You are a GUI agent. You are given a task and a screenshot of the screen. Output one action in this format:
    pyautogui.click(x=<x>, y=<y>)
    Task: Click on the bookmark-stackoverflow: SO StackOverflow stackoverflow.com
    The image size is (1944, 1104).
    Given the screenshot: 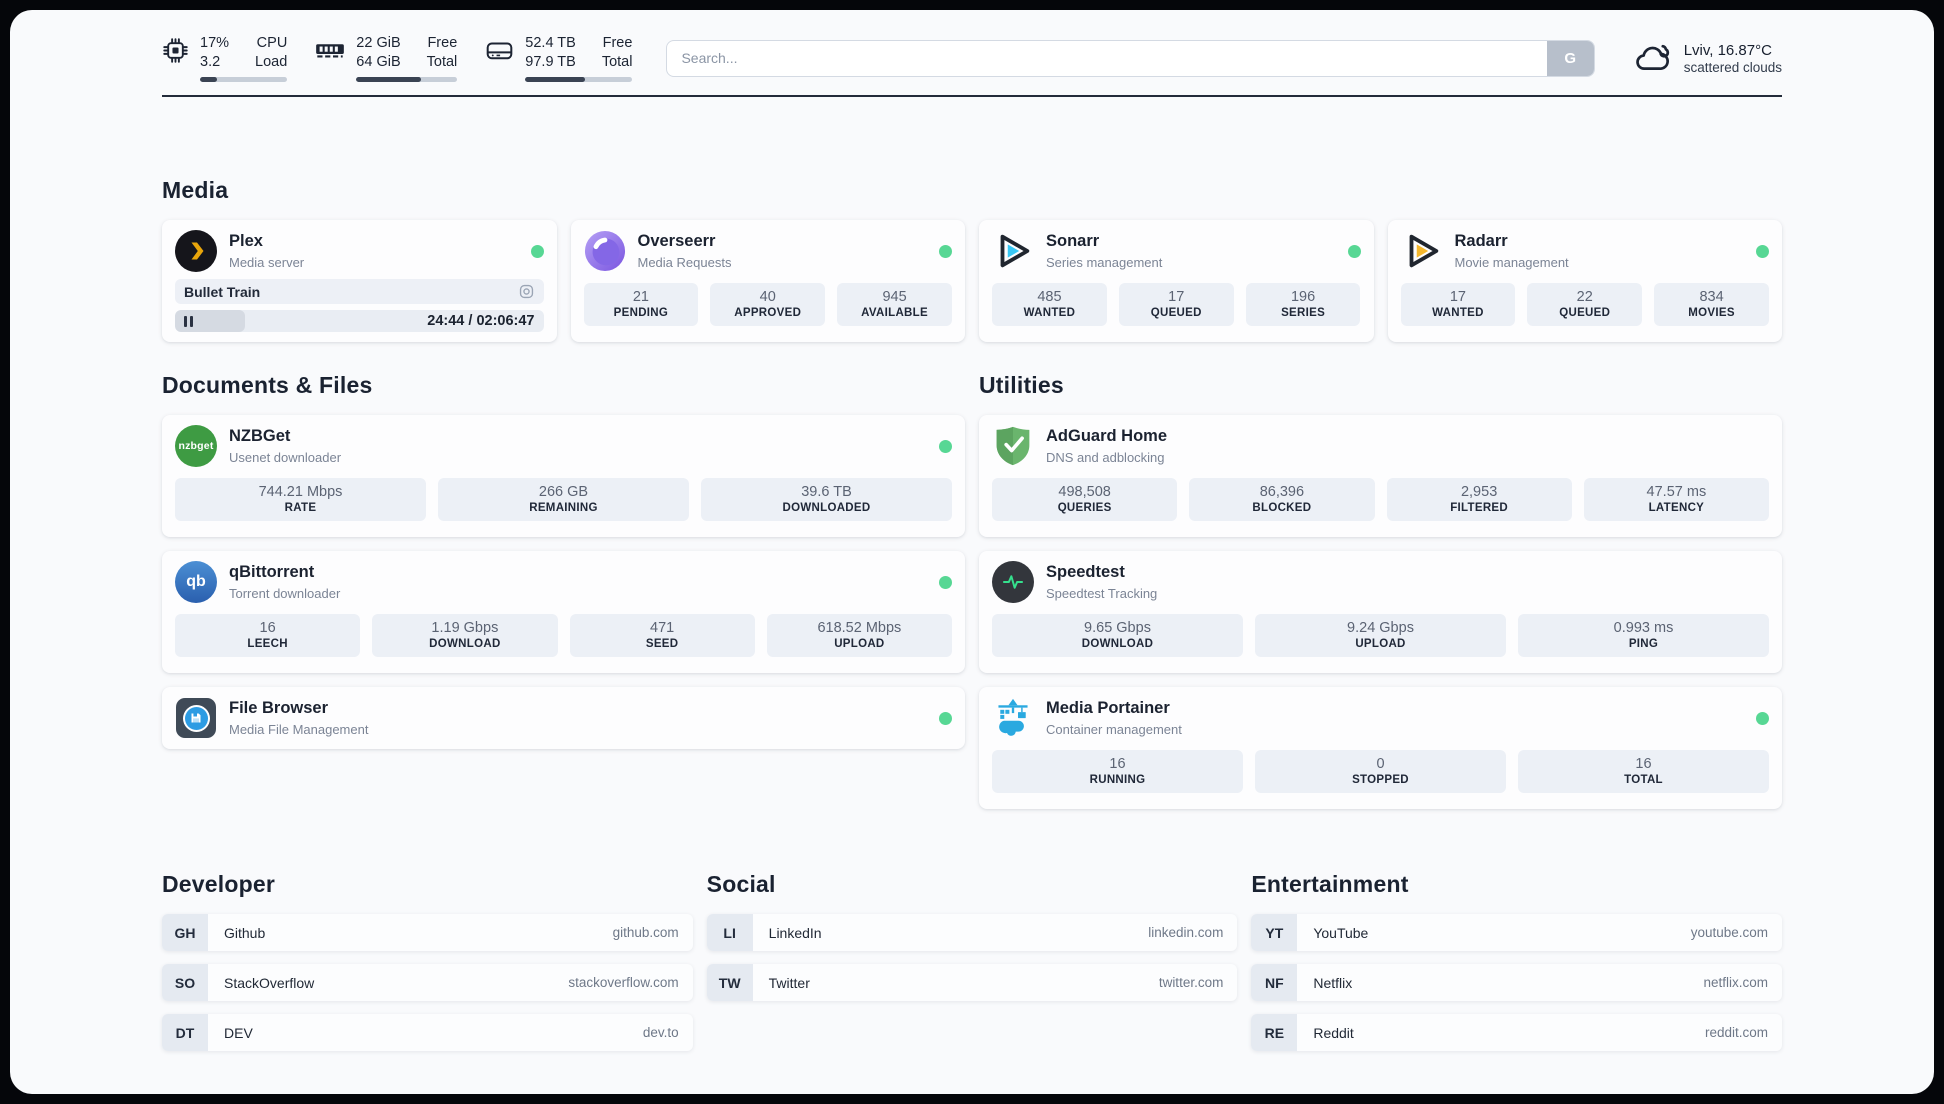 What is the action you would take?
    pyautogui.click(x=427, y=982)
    